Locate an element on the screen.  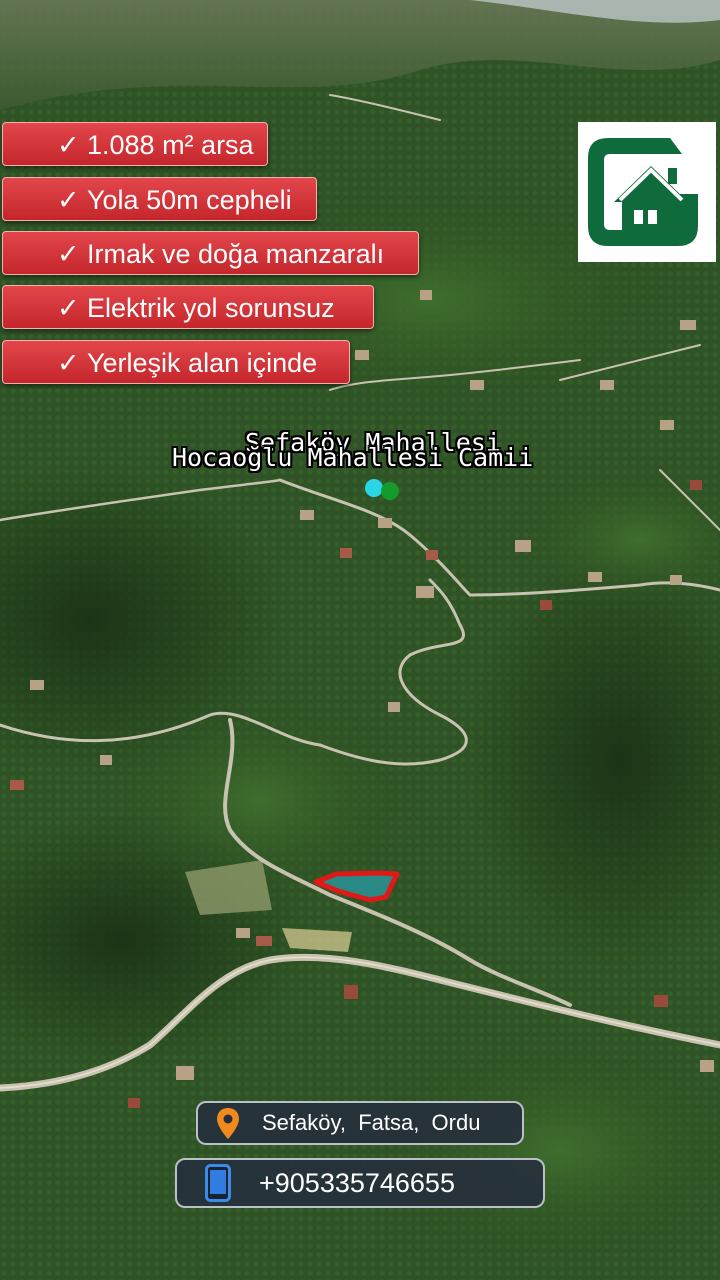
company-logo is located at coordinates (647, 192).